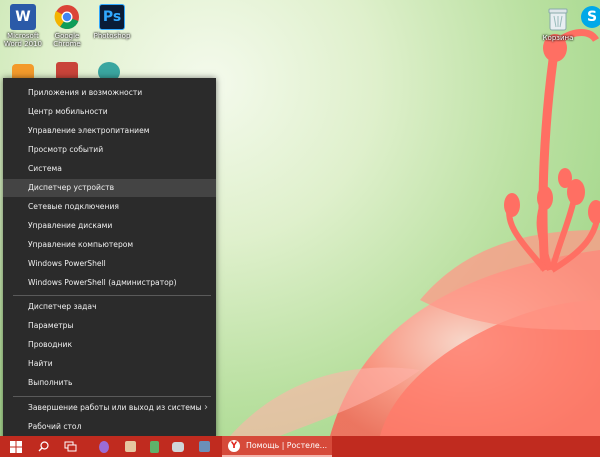 The width and height of the screenshot is (600, 457). I want to click on search-button, so click(43, 446).